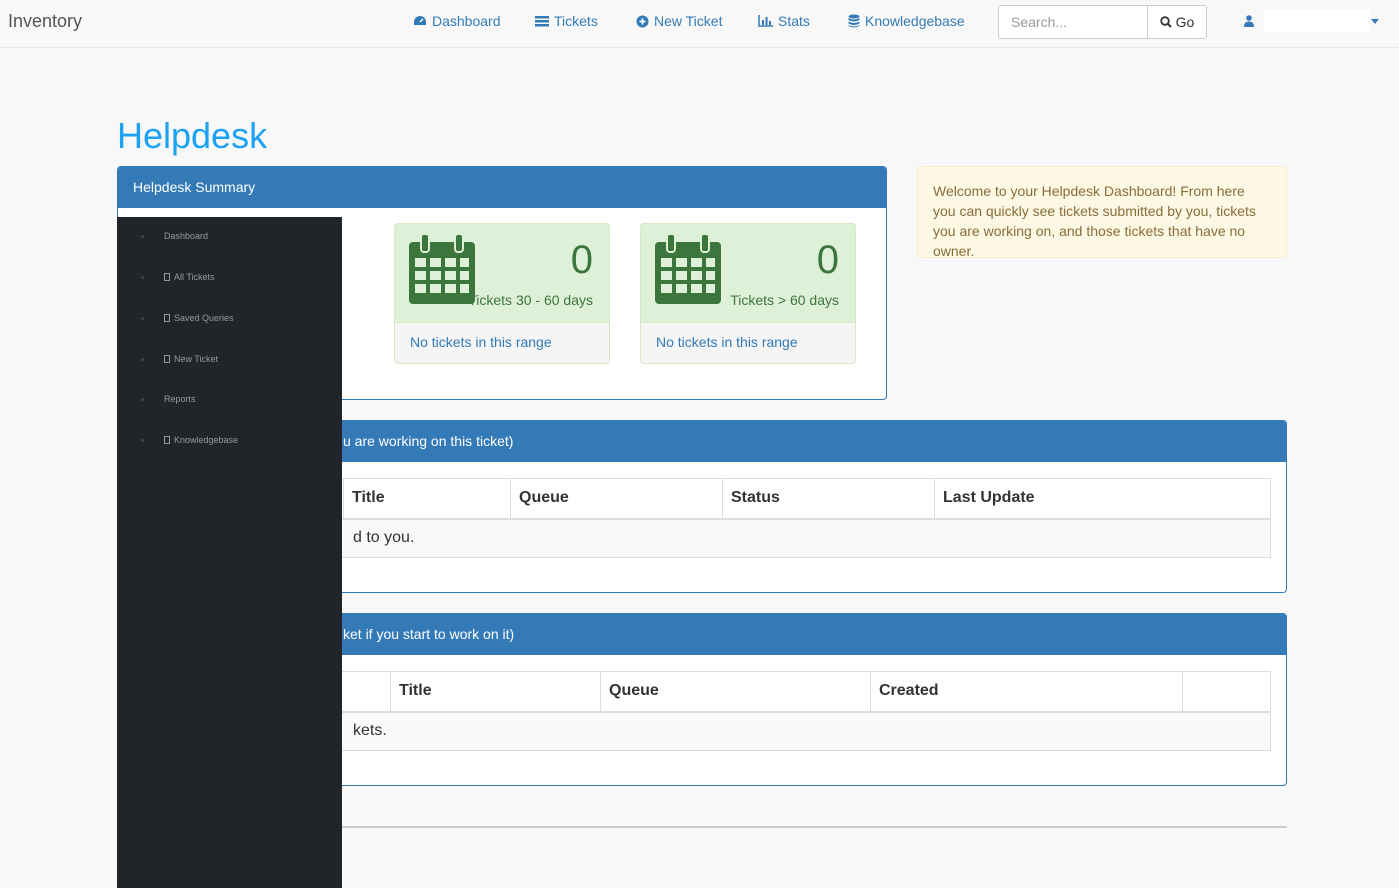  I want to click on plus-circle-icon, so click(642, 21).